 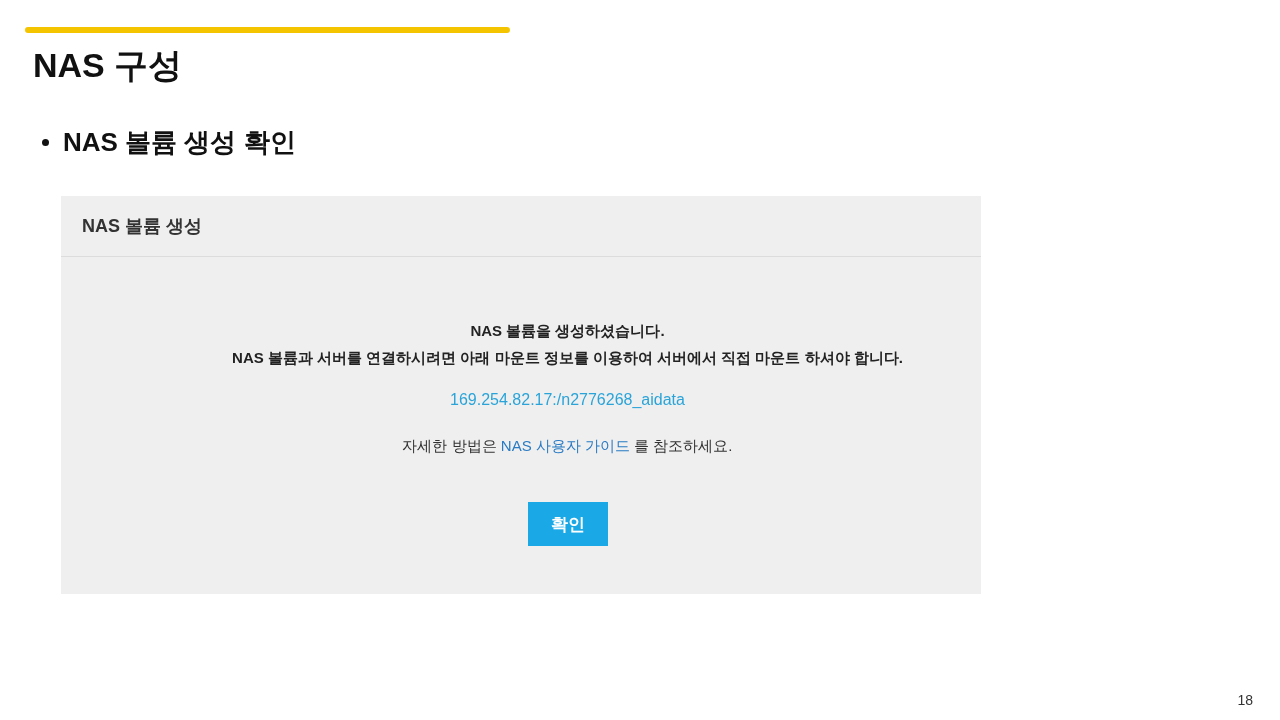 I want to click on user-guide-link: NAS 사용자 가이드, so click(x=565, y=445).